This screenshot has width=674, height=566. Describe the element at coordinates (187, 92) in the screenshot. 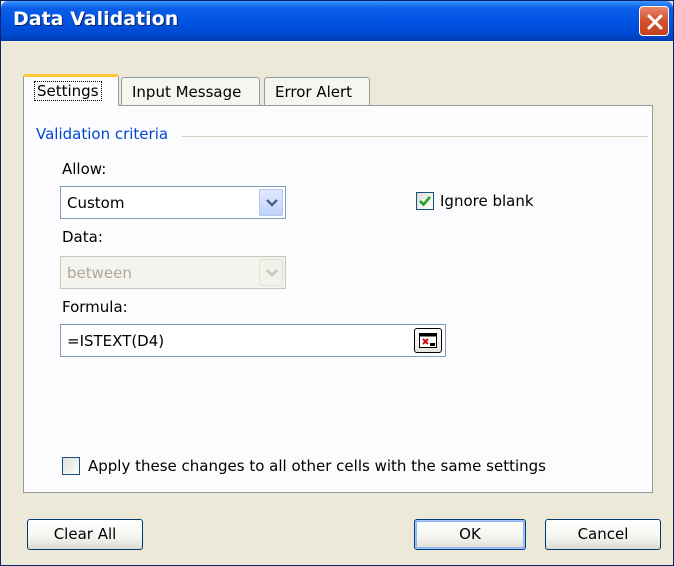

I see `tab-input-message-label: Input Message` at that location.